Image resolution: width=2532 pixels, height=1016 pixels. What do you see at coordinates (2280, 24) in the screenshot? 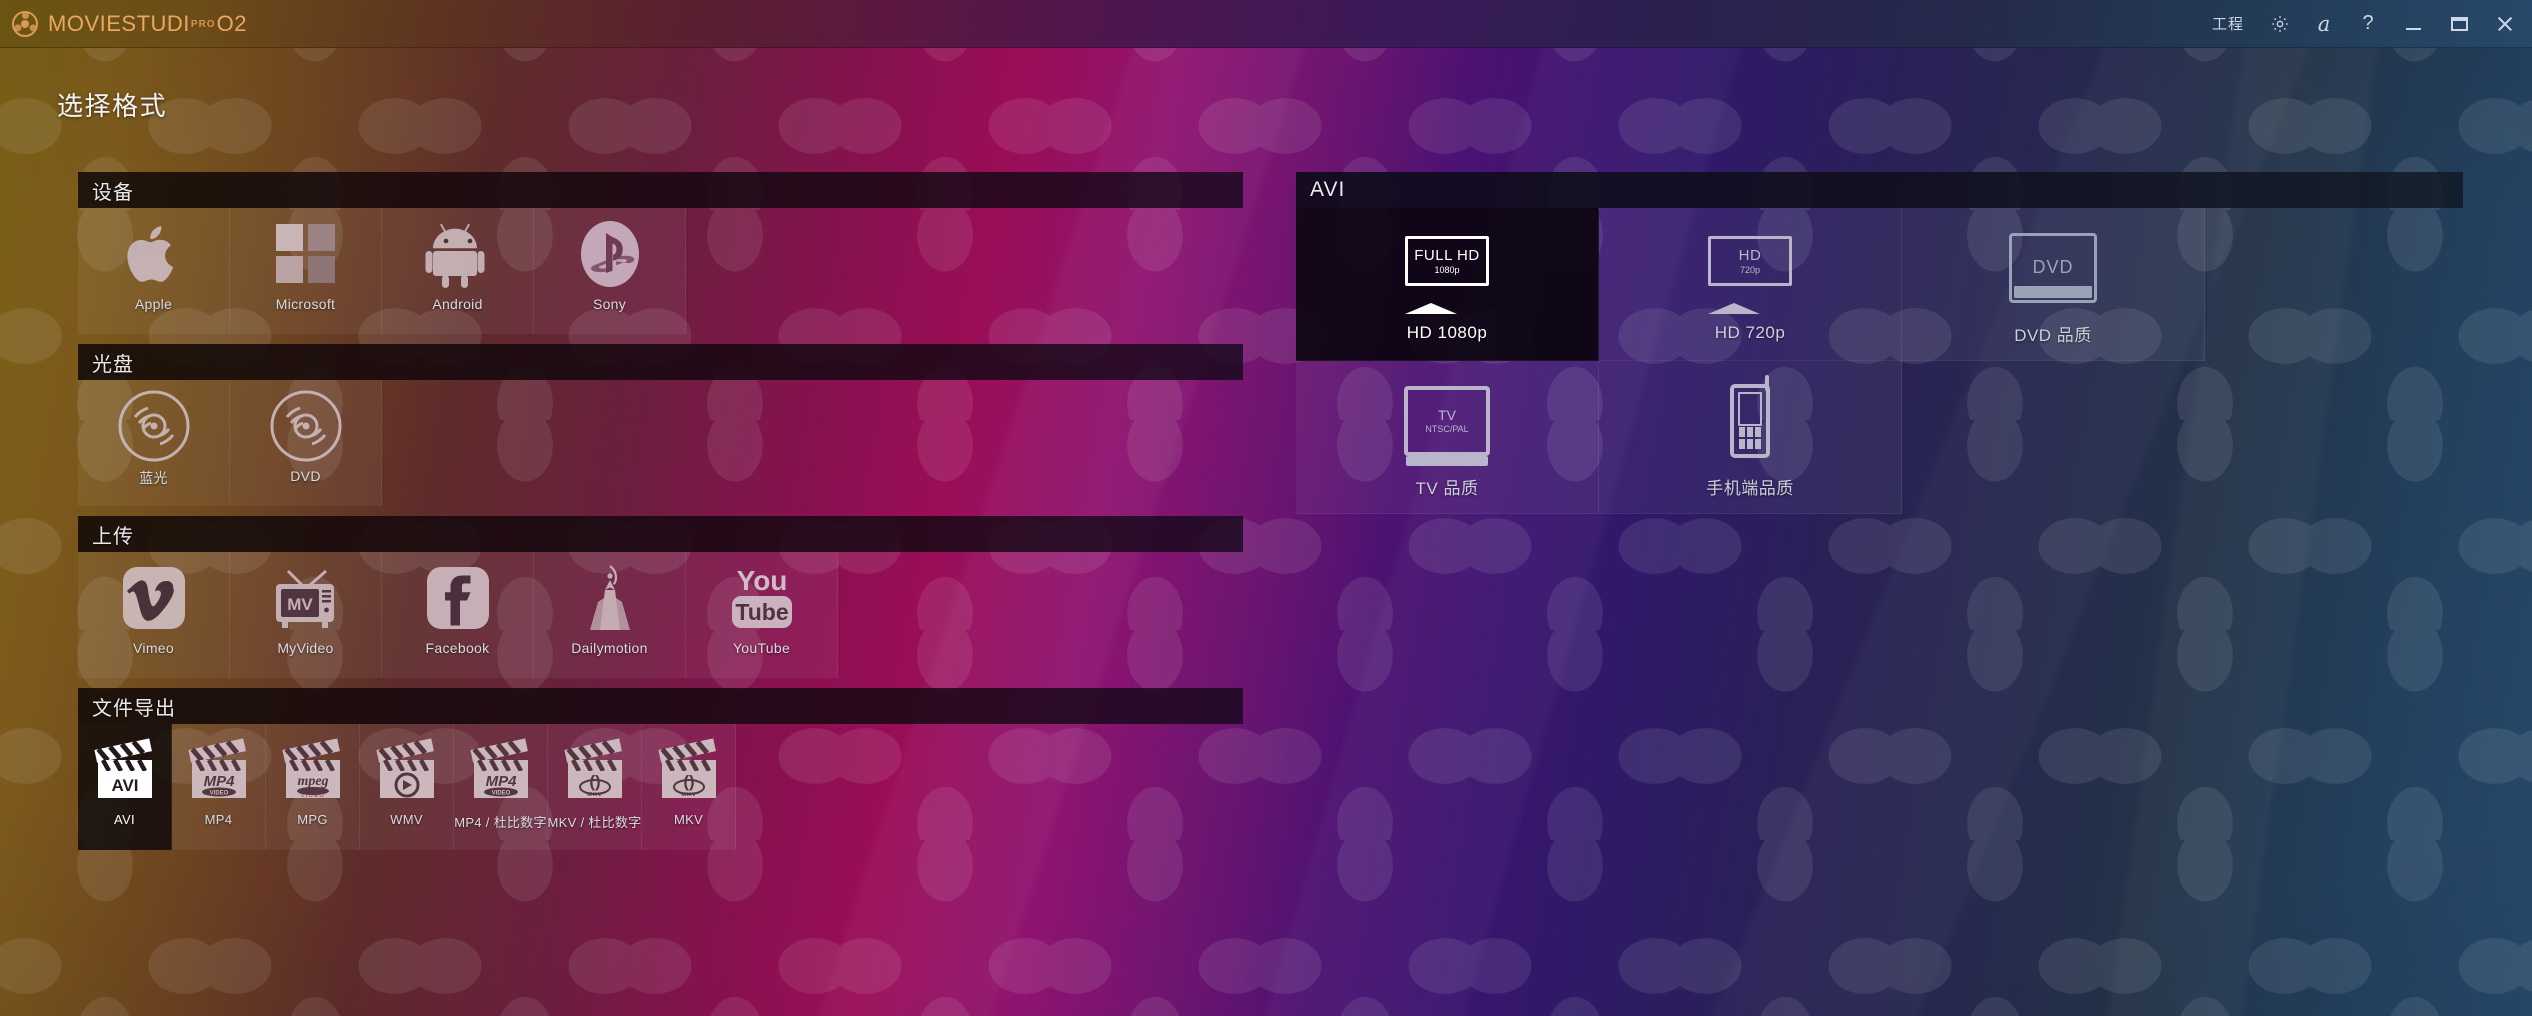
I see `settings-button` at bounding box center [2280, 24].